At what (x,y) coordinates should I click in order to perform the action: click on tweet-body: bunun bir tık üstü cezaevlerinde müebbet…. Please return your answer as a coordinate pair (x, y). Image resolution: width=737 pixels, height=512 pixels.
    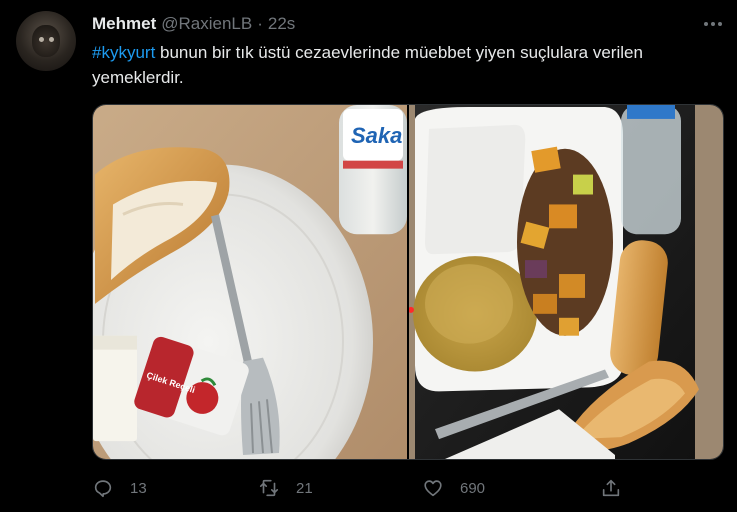
    Looking at the image, I should click on (367, 65).